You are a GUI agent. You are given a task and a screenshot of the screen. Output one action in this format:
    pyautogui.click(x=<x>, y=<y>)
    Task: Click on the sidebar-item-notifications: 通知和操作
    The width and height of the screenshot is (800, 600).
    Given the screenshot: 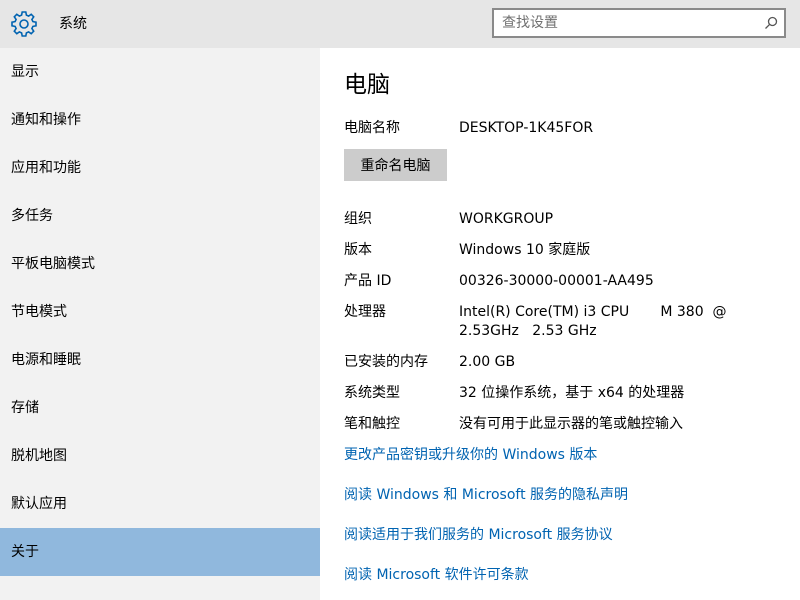 What is the action you would take?
    pyautogui.click(x=160, y=120)
    